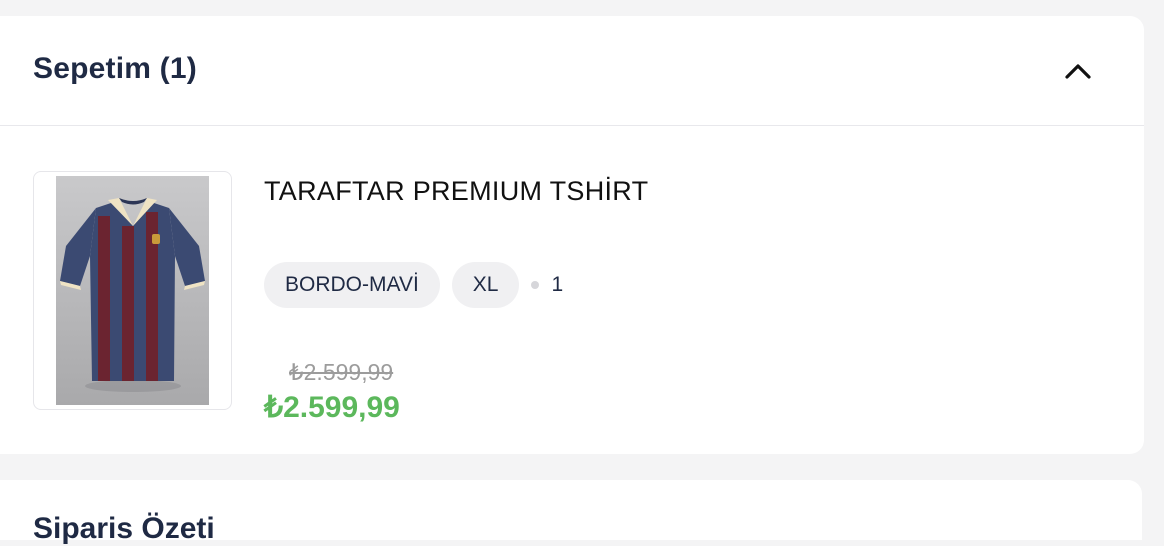 The width and height of the screenshot is (1164, 546). Describe the element at coordinates (456, 191) in the screenshot. I see `product-name: TARAFTAR PREMIUM TSHİRT` at that location.